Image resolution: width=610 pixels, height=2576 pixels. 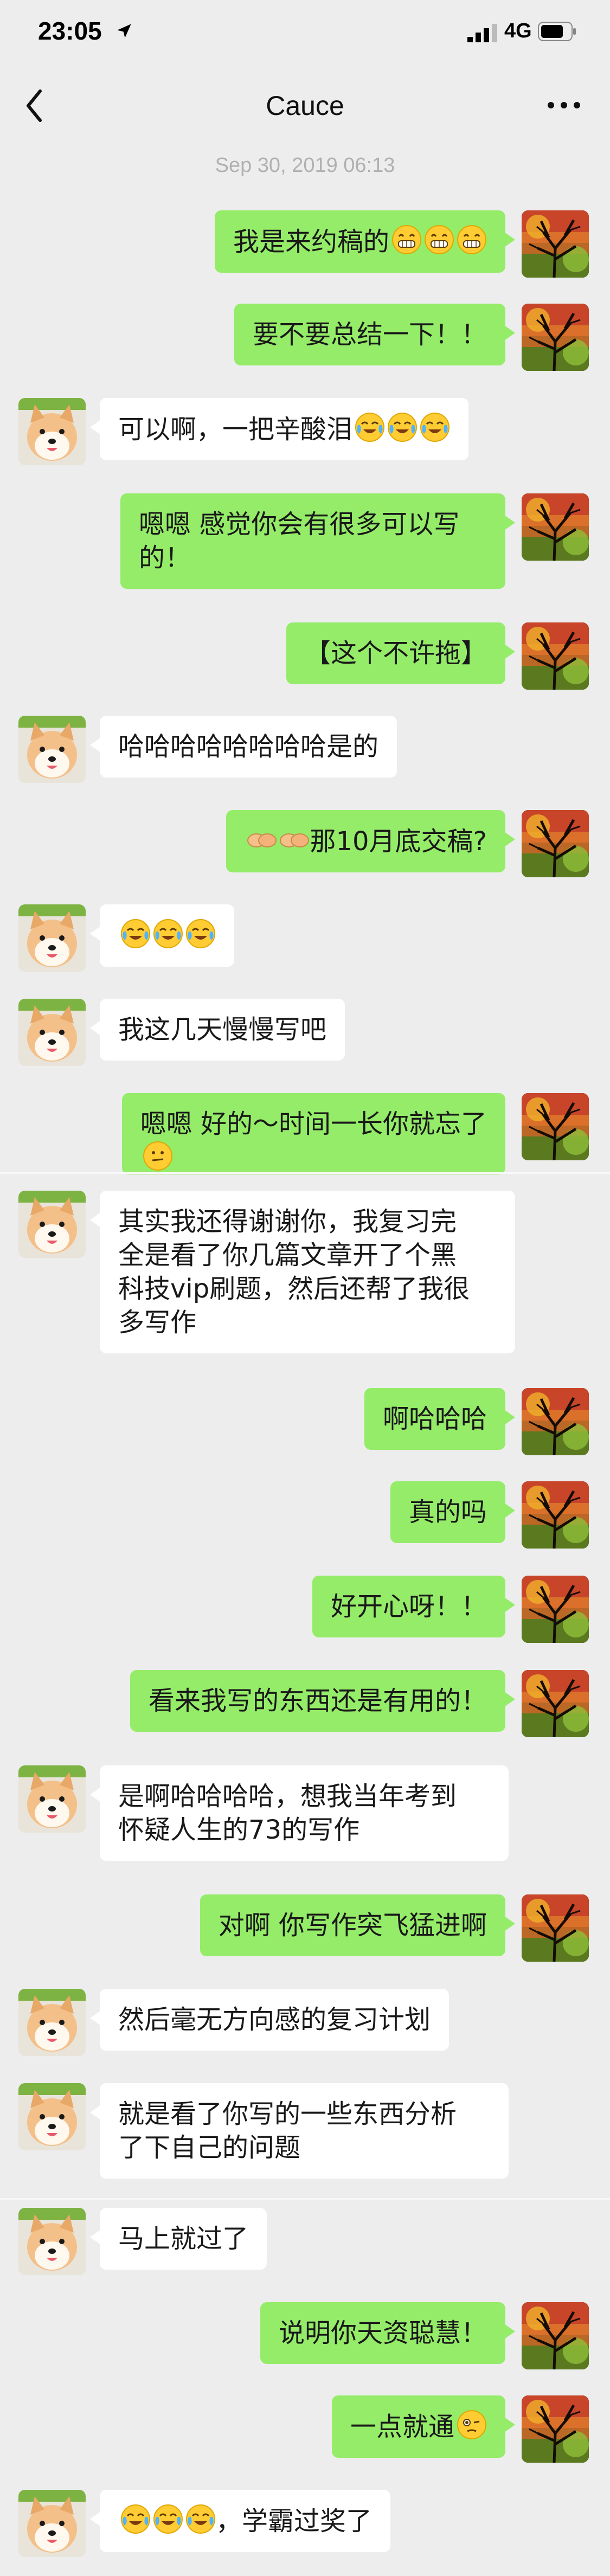 What do you see at coordinates (158, 1156) in the screenshot?
I see `thinking-emoji-icon` at bounding box center [158, 1156].